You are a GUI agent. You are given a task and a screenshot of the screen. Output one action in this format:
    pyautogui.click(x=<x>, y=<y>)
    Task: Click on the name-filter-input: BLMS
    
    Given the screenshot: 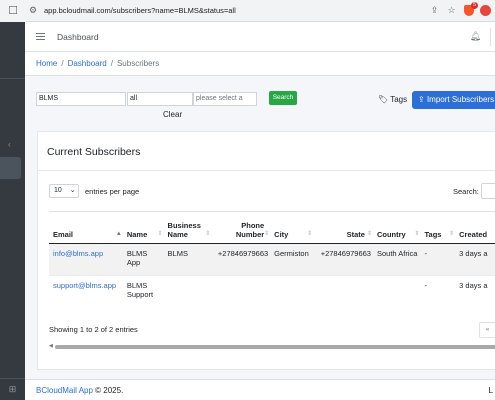 What is the action you would take?
    pyautogui.click(x=81, y=99)
    